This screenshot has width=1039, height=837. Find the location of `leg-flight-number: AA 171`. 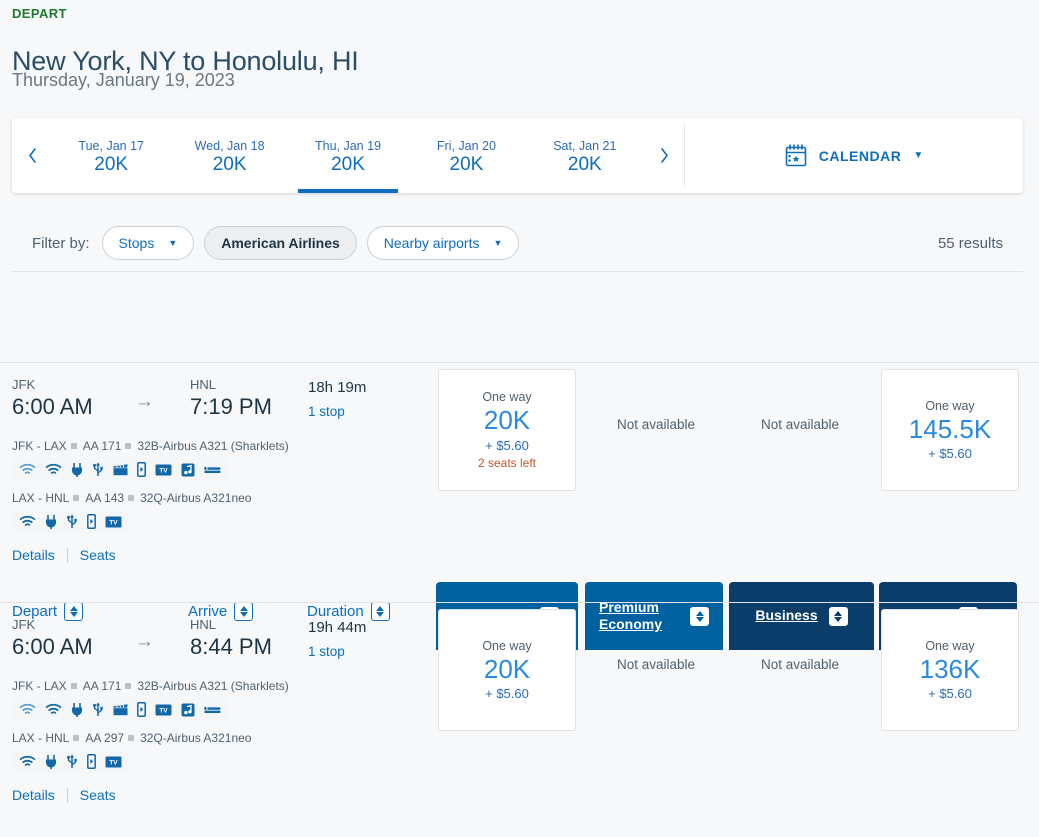

leg-flight-number: AA 171 is located at coordinates (102, 446).